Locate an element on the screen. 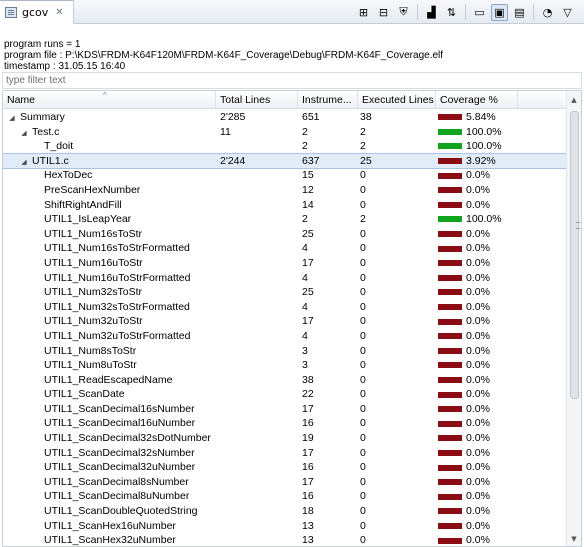 The width and height of the screenshot is (584, 547). row-name: UTIL1_ScanDecimal32sDotNumber is located at coordinates (127, 438).